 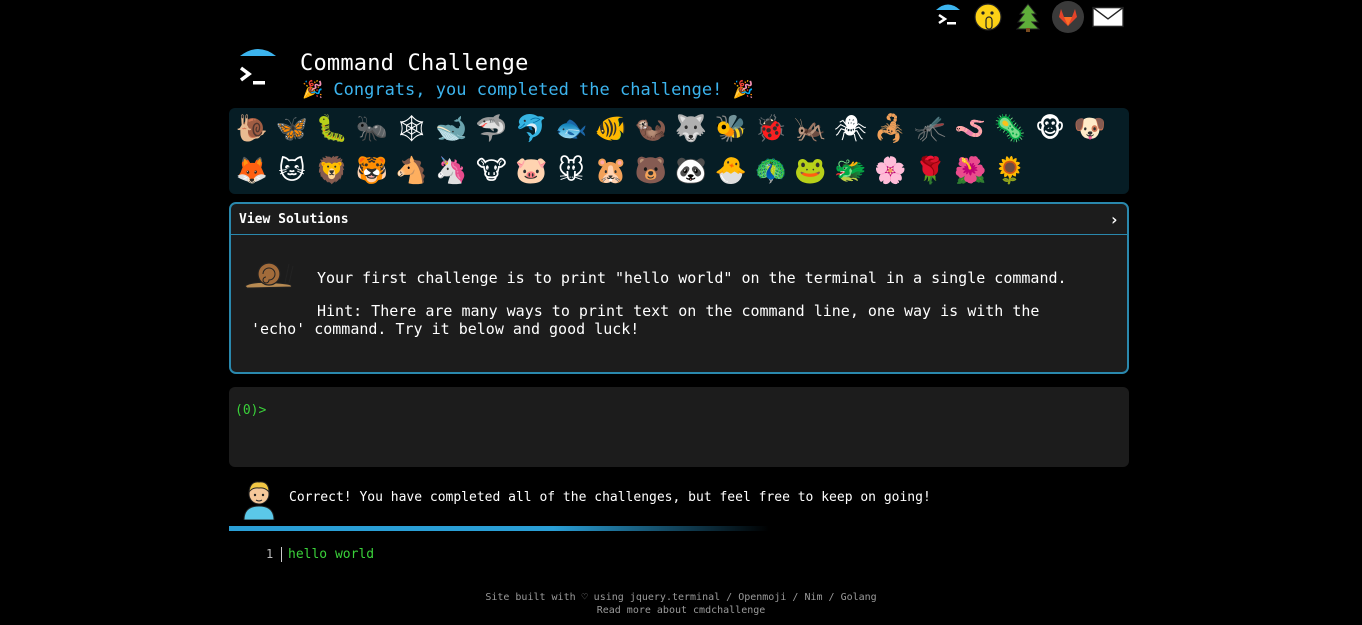 What do you see at coordinates (1090, 129) in the screenshot?
I see `challenge-emoji-icon: 🐶` at bounding box center [1090, 129].